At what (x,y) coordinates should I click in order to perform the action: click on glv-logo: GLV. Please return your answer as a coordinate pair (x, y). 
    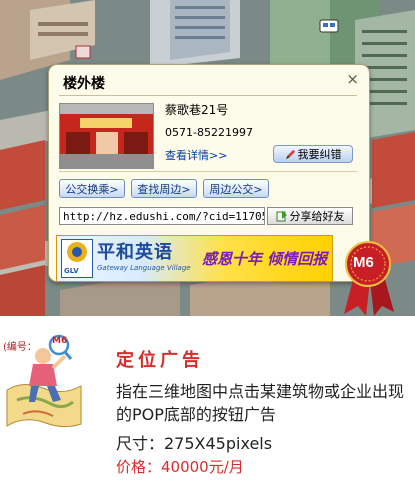
    Looking at the image, I should click on (77, 258).